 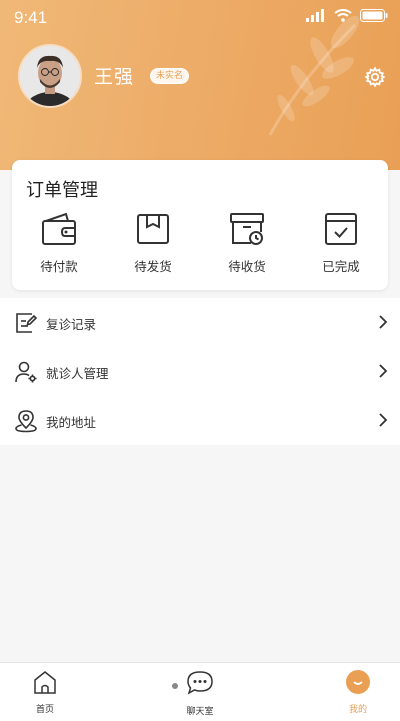 I want to click on order-completed: 已完成, so click(x=341, y=245).